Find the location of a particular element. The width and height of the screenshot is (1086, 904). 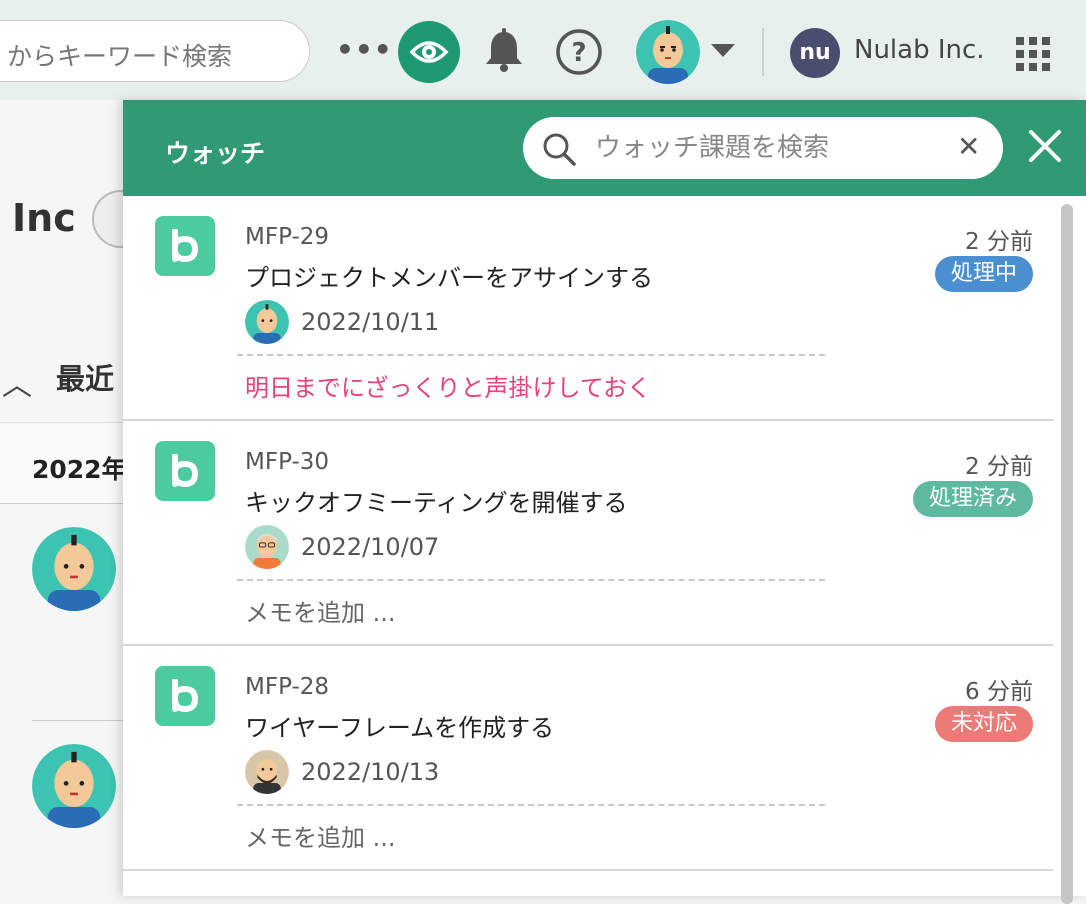

user-avatar is located at coordinates (668, 52).